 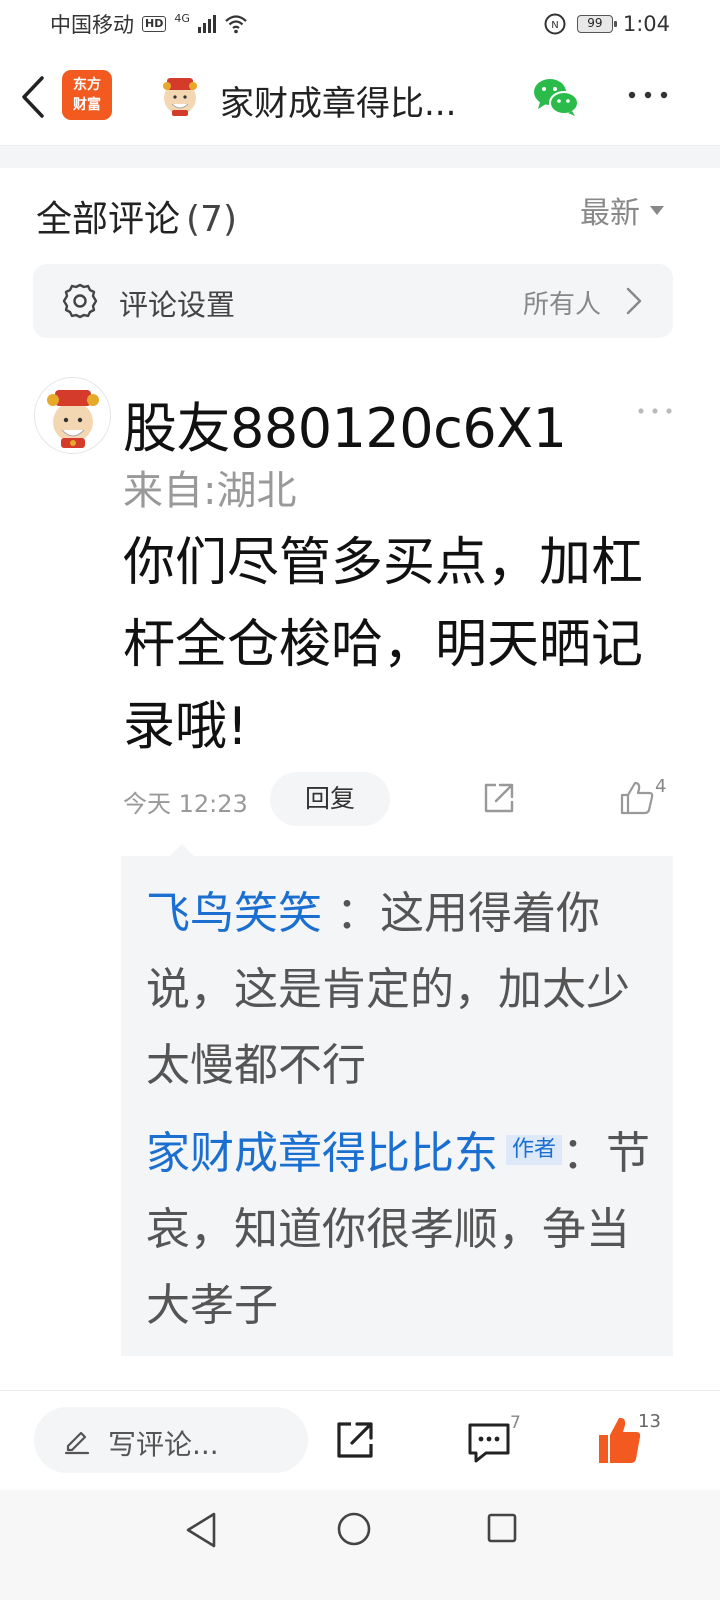 I want to click on logo-text-line1: 东方, so click(x=87, y=85).